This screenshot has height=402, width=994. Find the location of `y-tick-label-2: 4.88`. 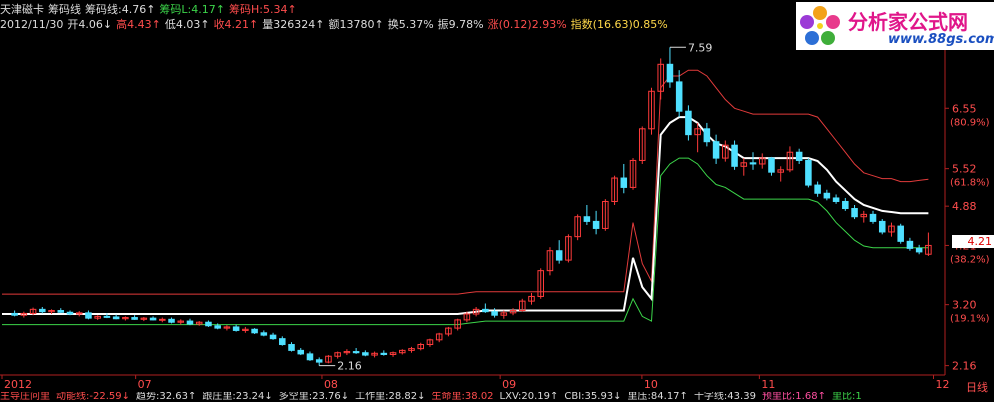

y-tick-label-2: 4.88 is located at coordinates (964, 206).